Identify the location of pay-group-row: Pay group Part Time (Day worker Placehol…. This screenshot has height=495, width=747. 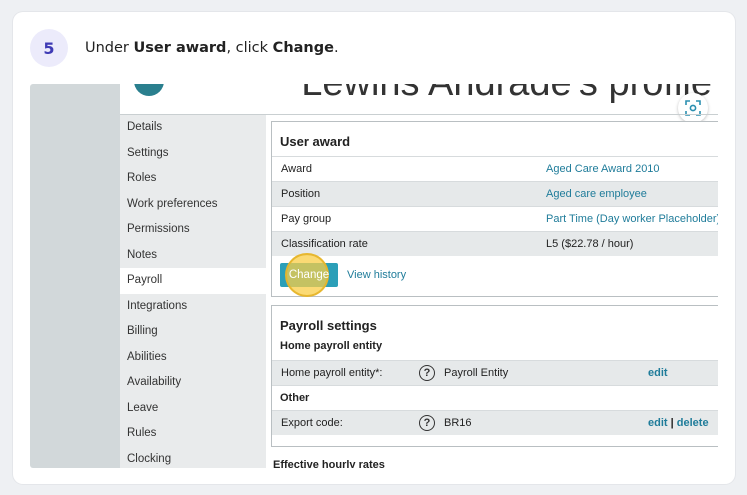
(495, 218).